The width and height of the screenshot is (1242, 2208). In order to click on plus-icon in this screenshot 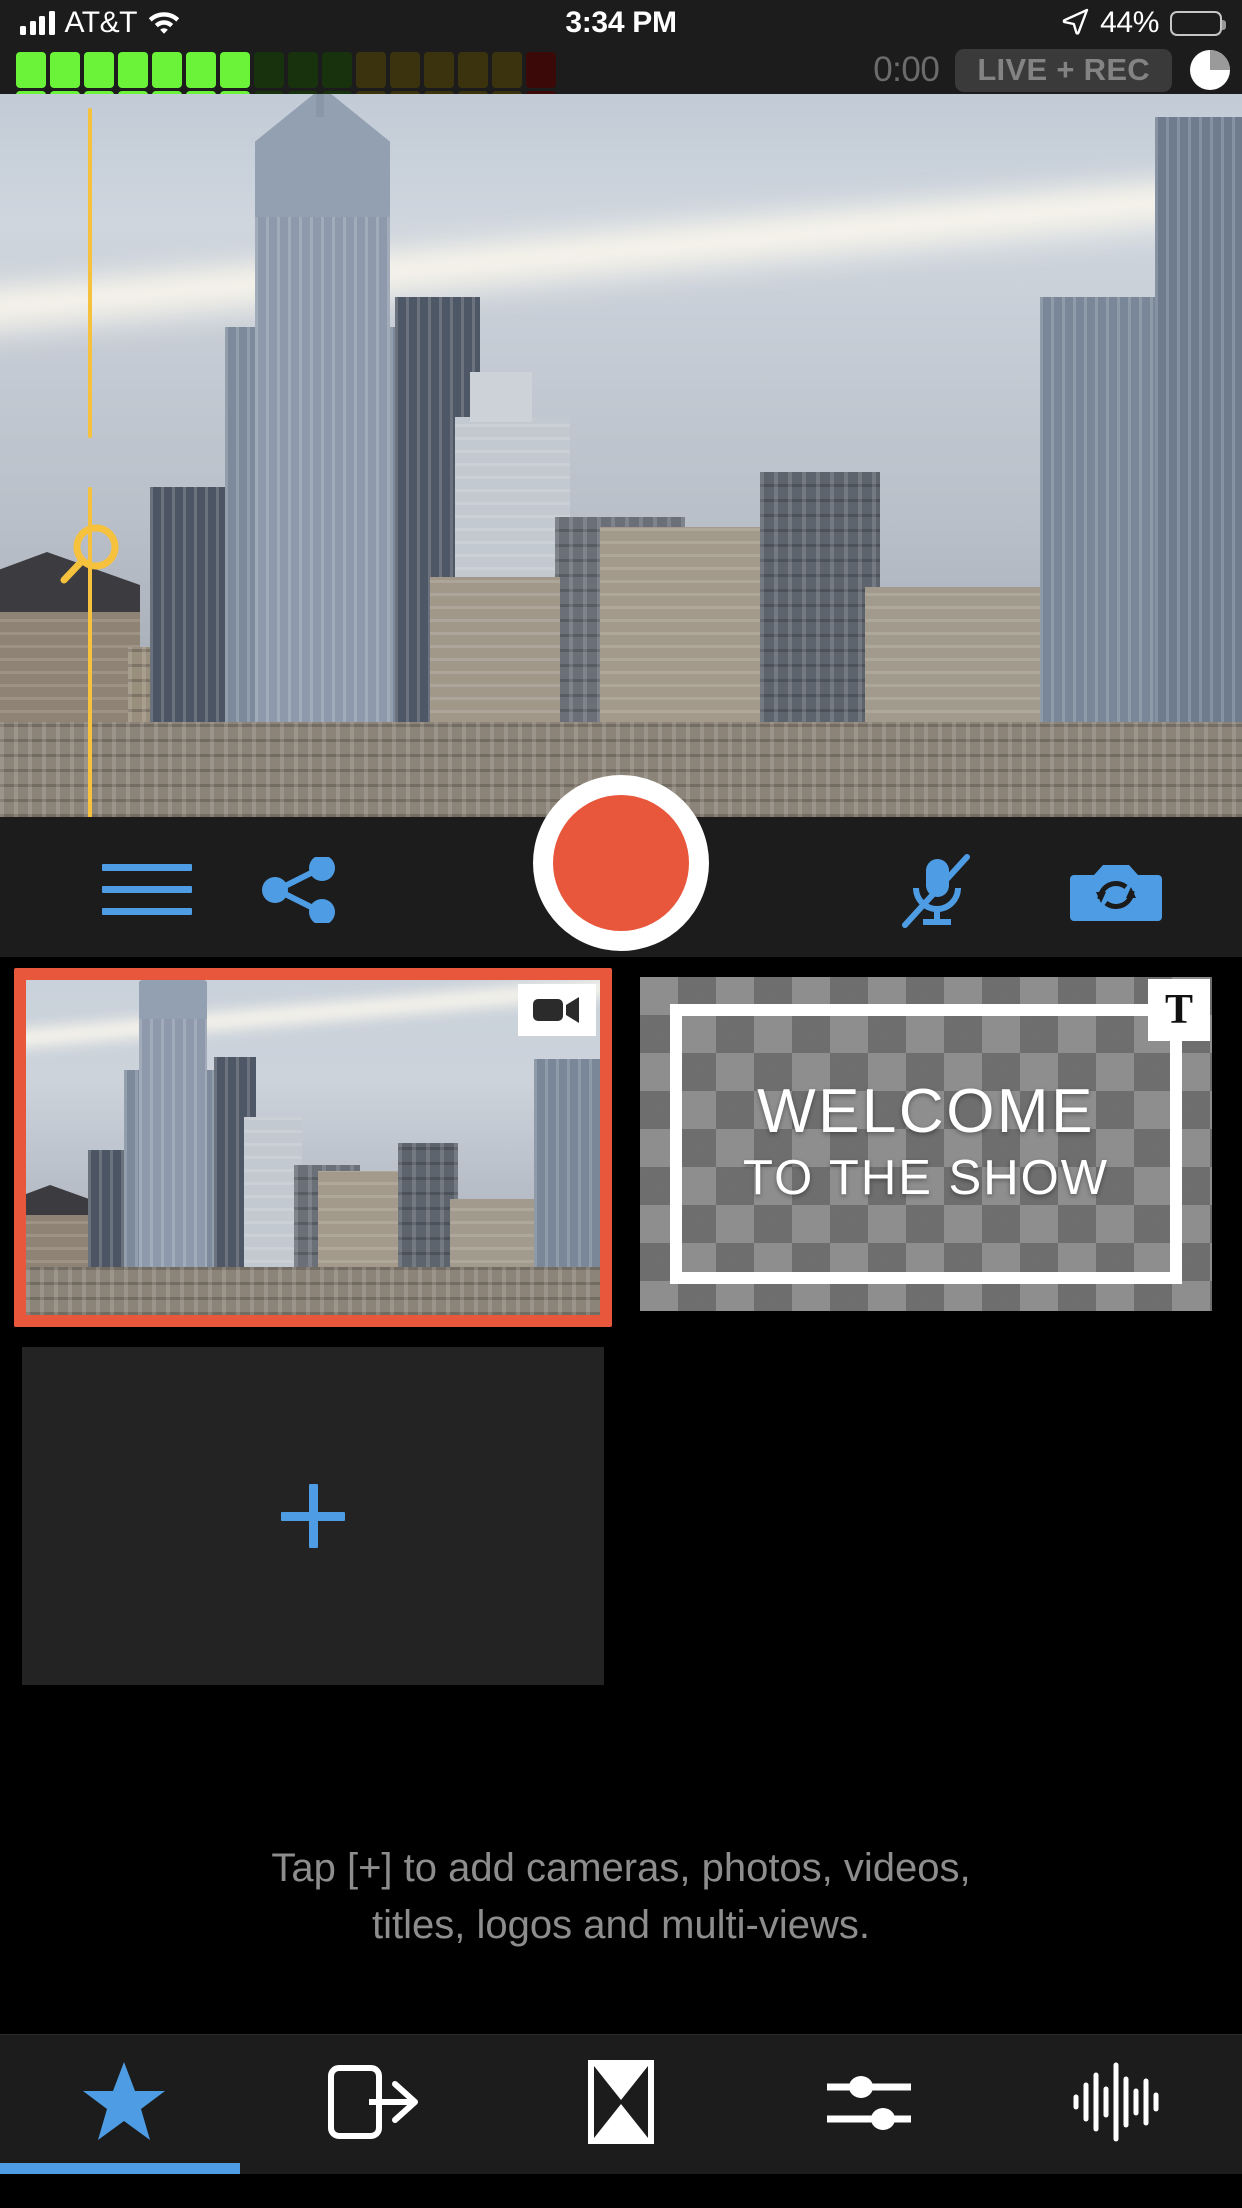, I will do `click(313, 1516)`.